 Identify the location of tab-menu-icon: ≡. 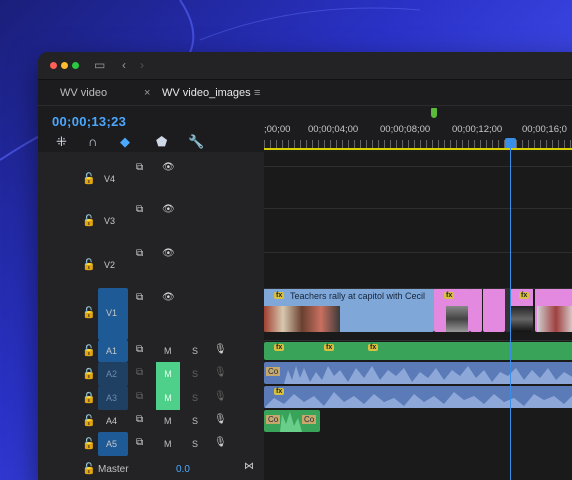
(257, 93).